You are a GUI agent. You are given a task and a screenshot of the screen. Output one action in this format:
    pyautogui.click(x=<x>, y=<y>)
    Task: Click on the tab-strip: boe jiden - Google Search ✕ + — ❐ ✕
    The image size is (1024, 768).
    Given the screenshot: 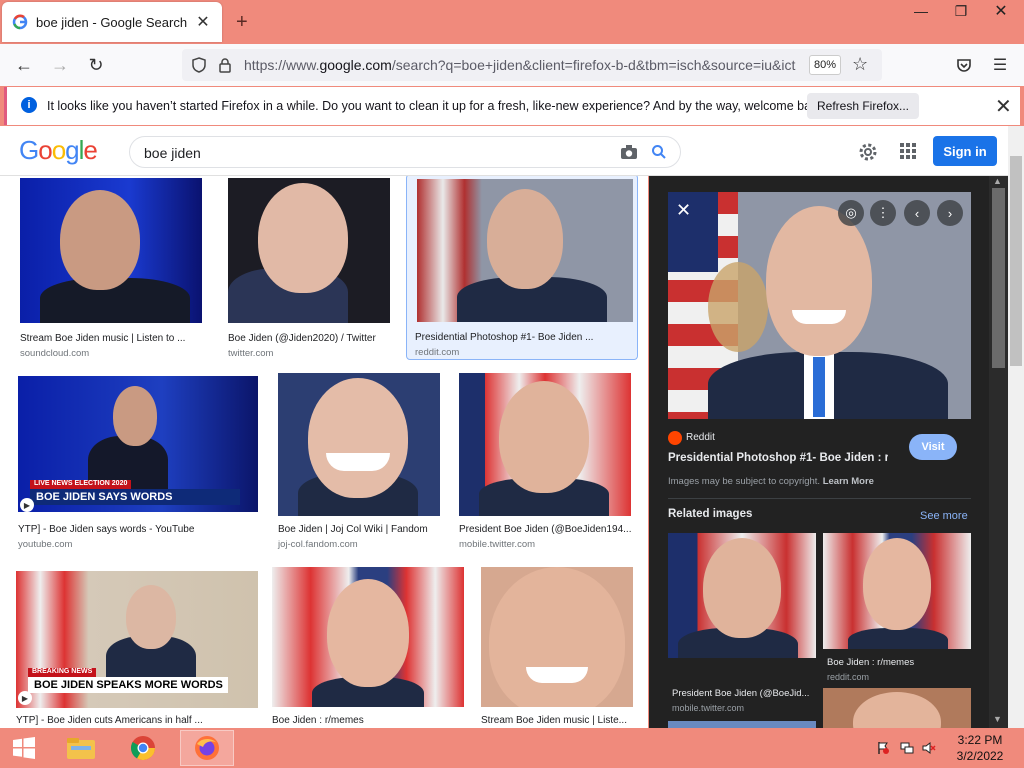 What is the action you would take?
    pyautogui.click(x=512, y=22)
    